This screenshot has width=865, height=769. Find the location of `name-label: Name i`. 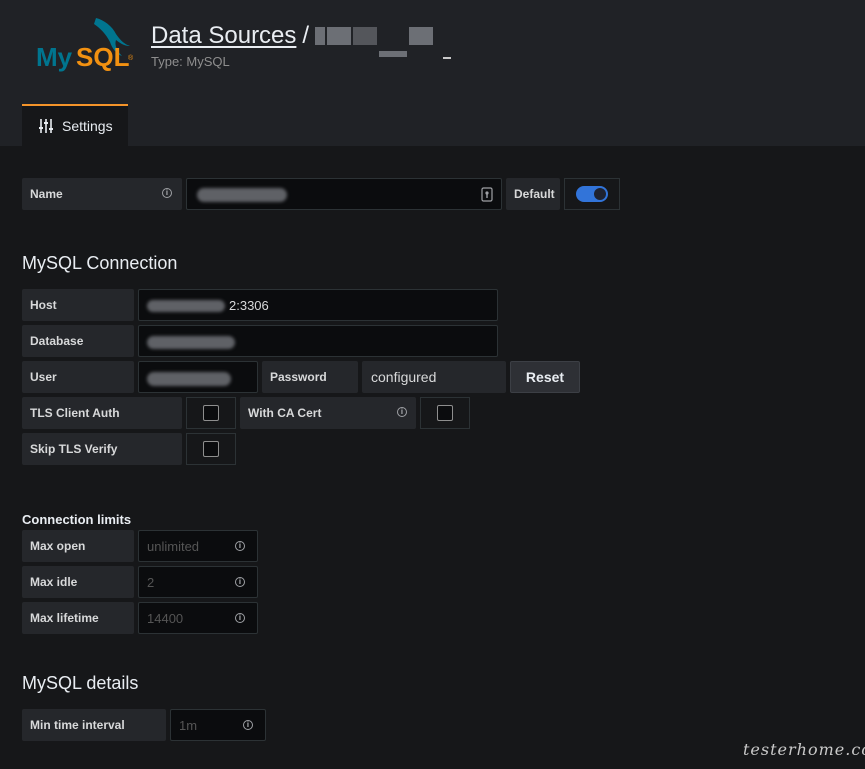

name-label: Name i is located at coordinates (102, 194).